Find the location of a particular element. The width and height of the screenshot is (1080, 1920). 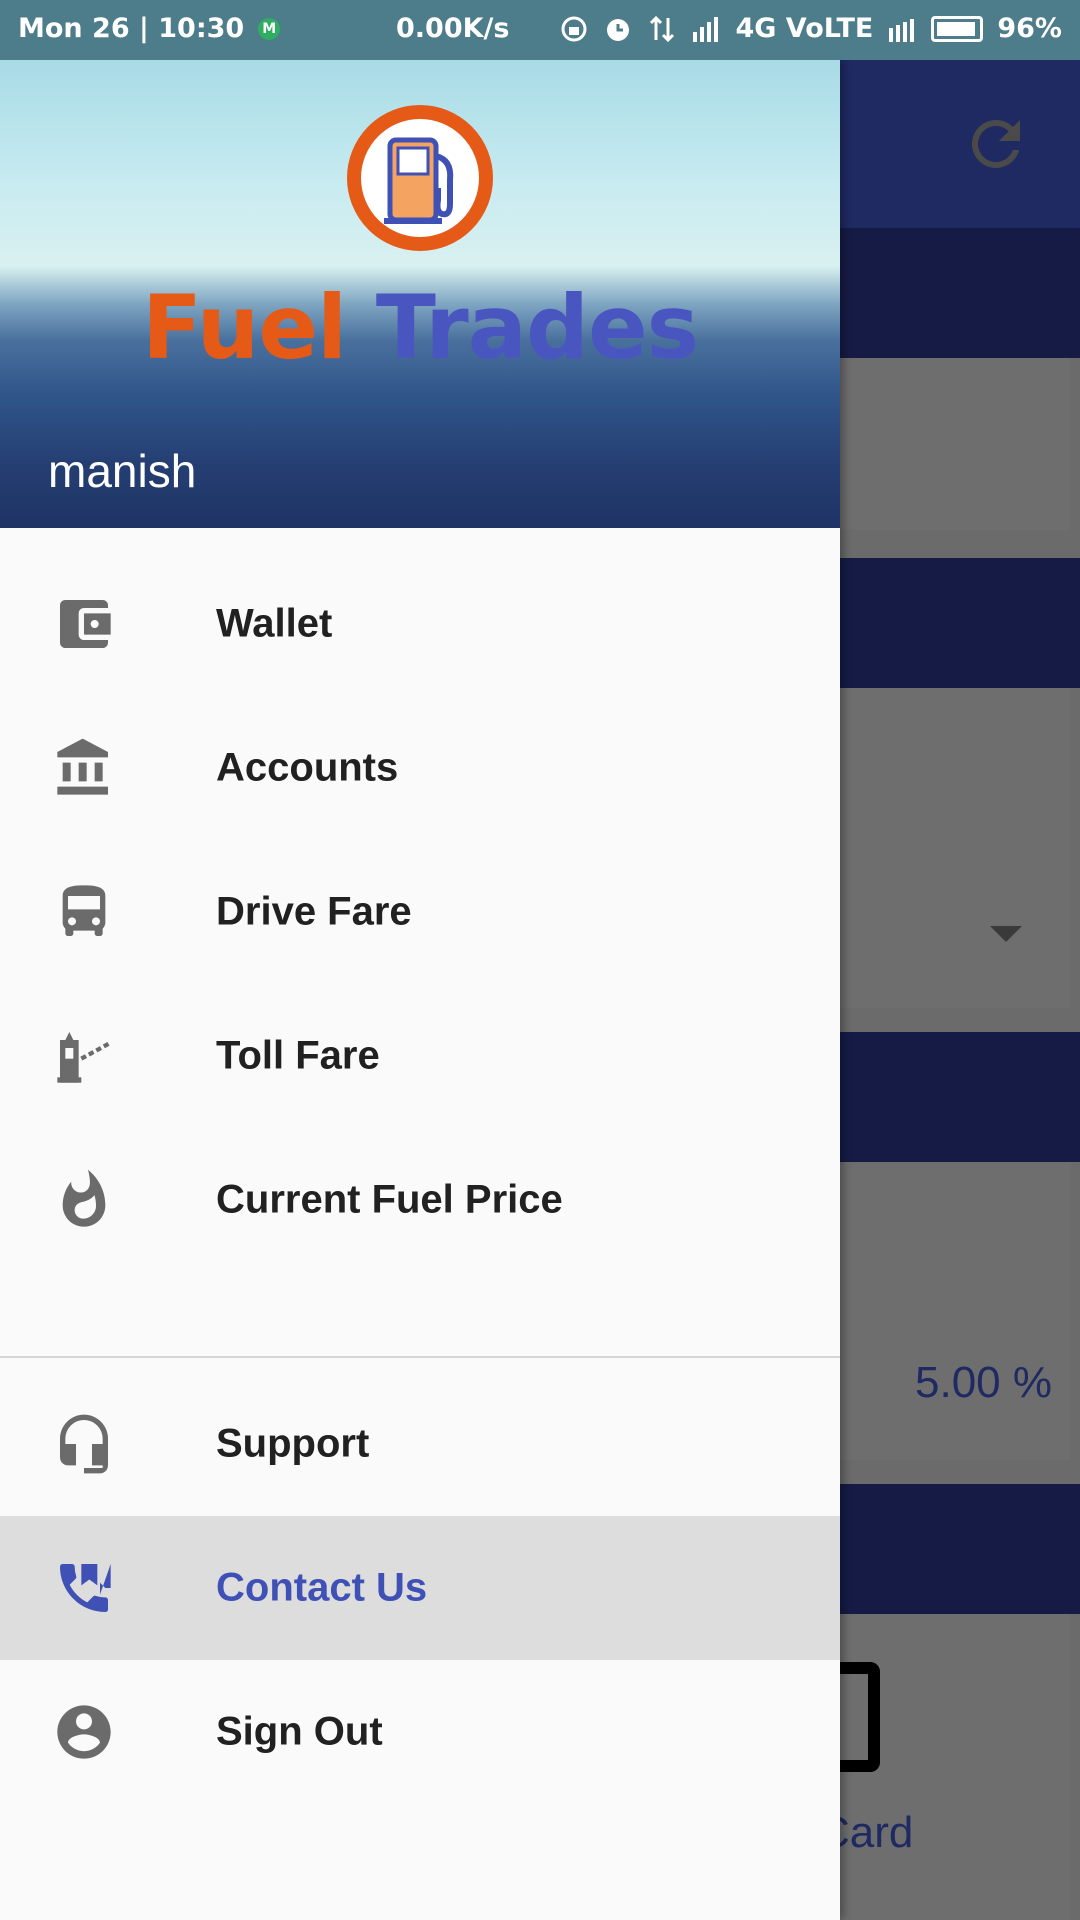

menu-item-label: Wallet is located at coordinates (274, 623).